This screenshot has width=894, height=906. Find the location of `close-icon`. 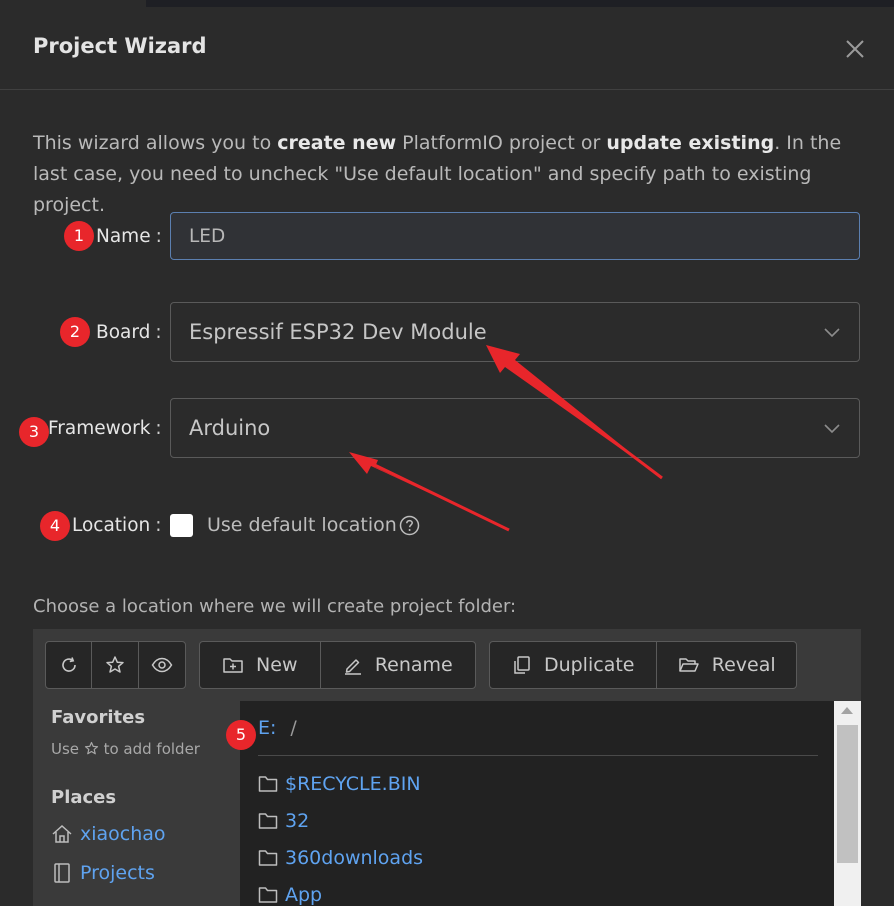

close-icon is located at coordinates (855, 49).